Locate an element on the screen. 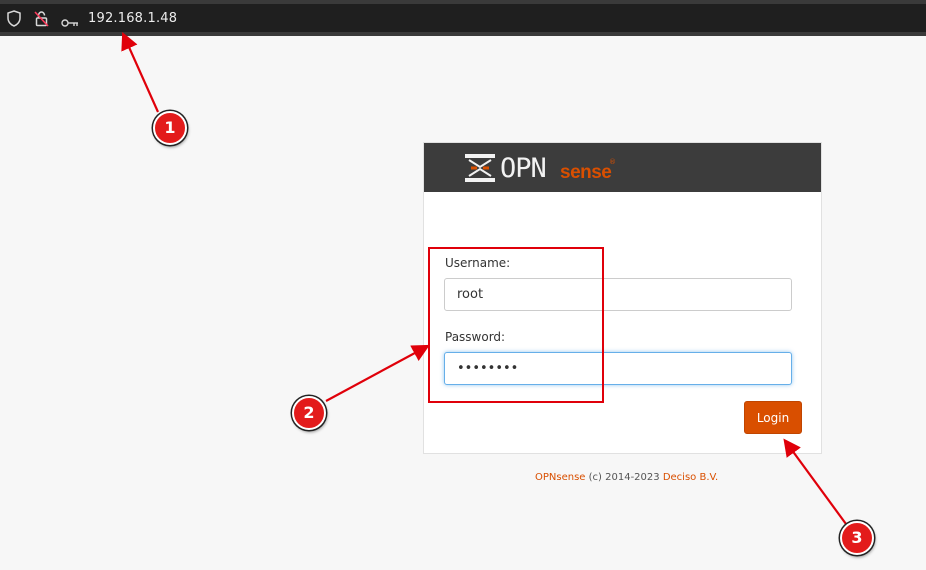 This screenshot has height=570, width=926. annotation-marker-3: 3 is located at coordinates (857, 538).